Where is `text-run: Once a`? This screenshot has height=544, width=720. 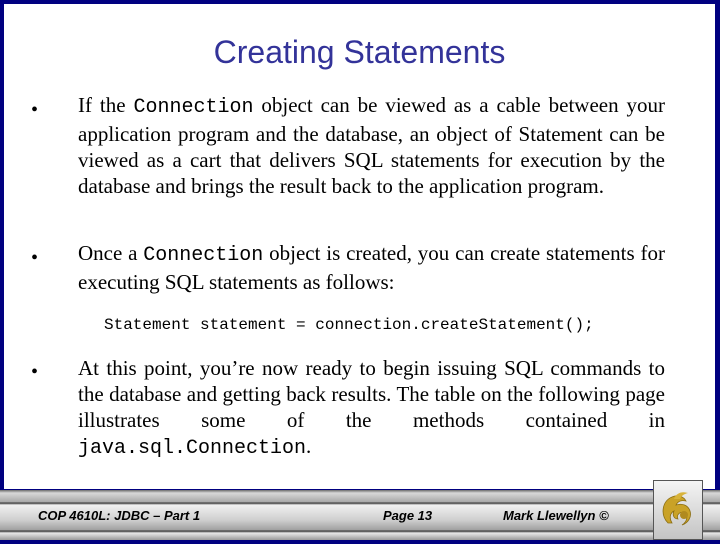
text-run: Once a is located at coordinates (111, 253).